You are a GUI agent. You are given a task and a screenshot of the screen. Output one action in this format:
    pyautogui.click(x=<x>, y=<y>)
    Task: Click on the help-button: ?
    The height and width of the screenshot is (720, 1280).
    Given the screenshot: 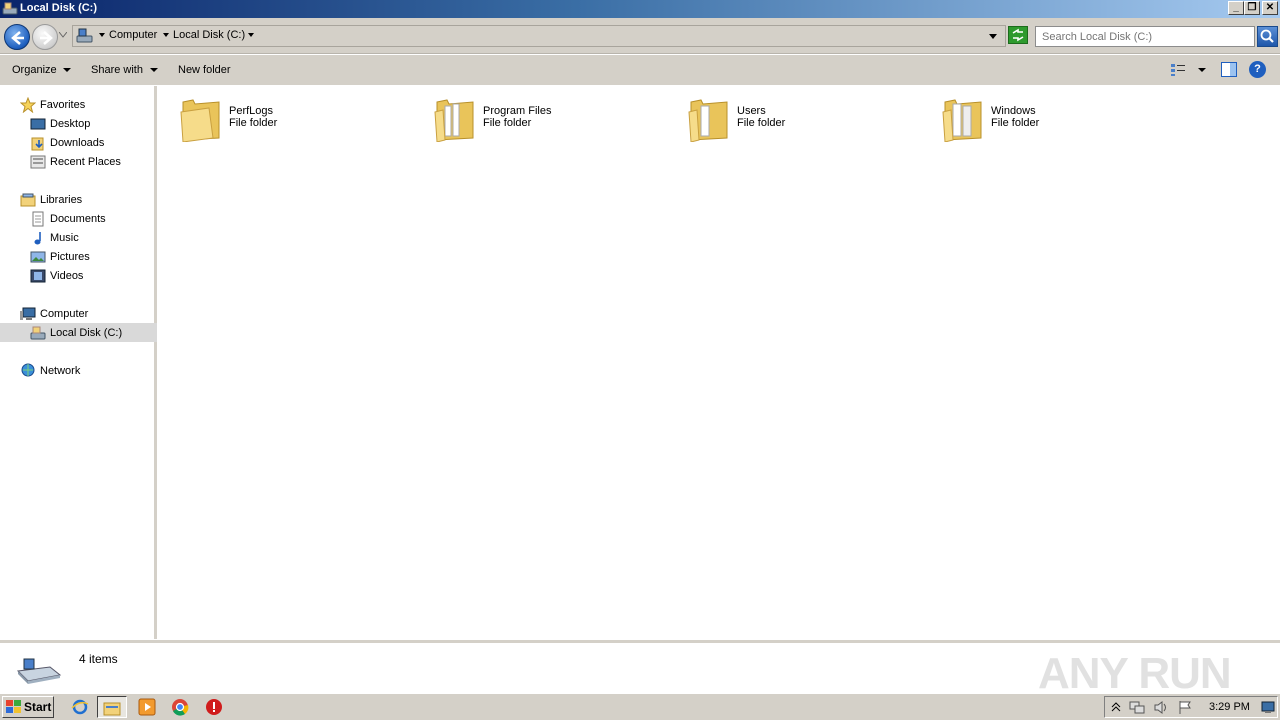 What is the action you would take?
    pyautogui.click(x=1257, y=69)
    